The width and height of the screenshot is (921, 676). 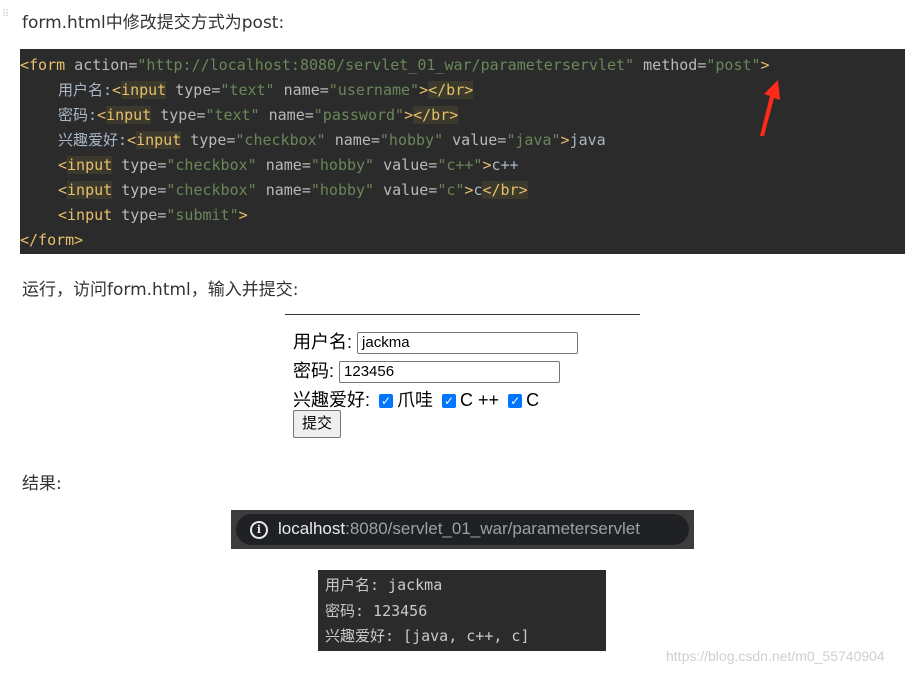 I want to click on username-input: jackma, so click(x=468, y=343).